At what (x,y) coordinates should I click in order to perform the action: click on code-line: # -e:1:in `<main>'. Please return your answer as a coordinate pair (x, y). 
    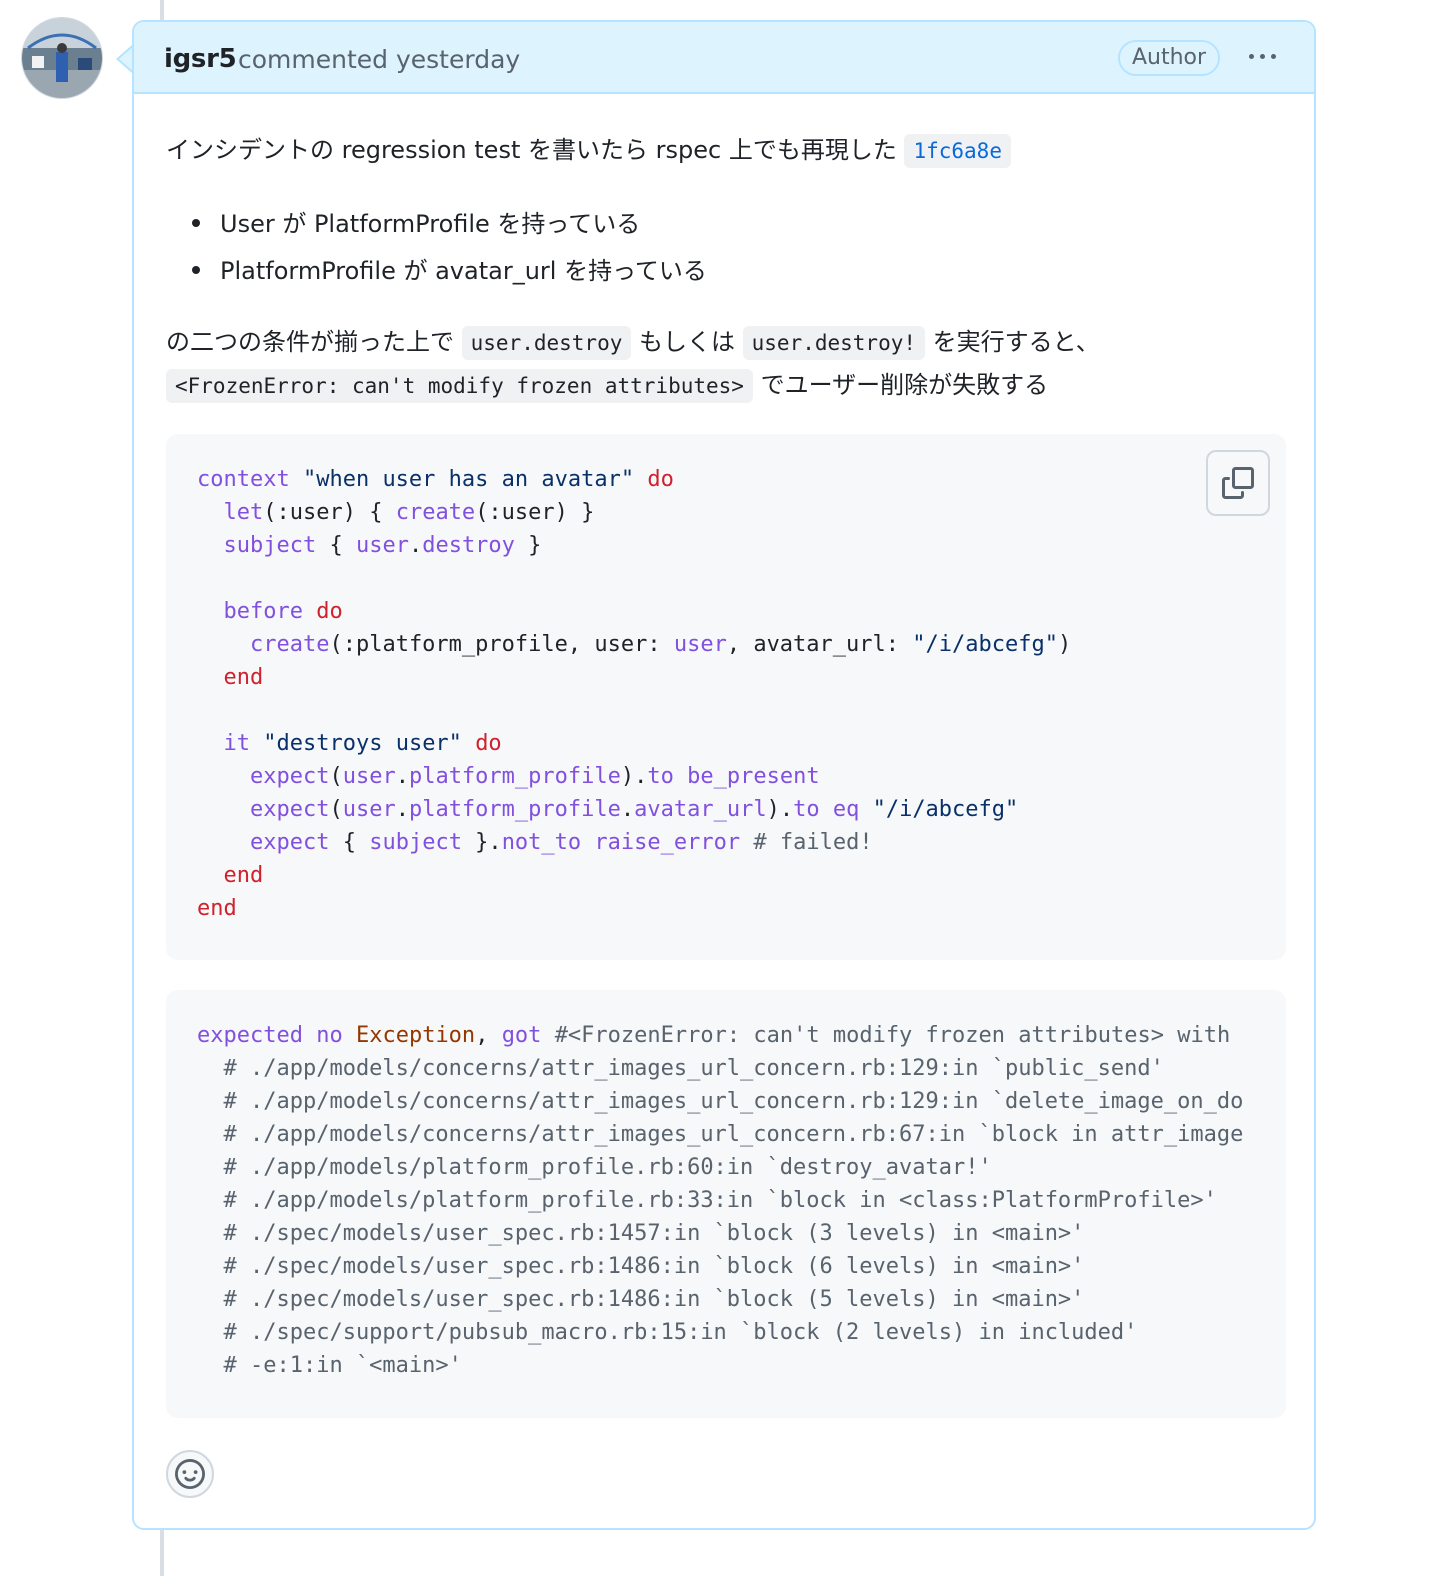
    Looking at the image, I should click on (329, 1365).